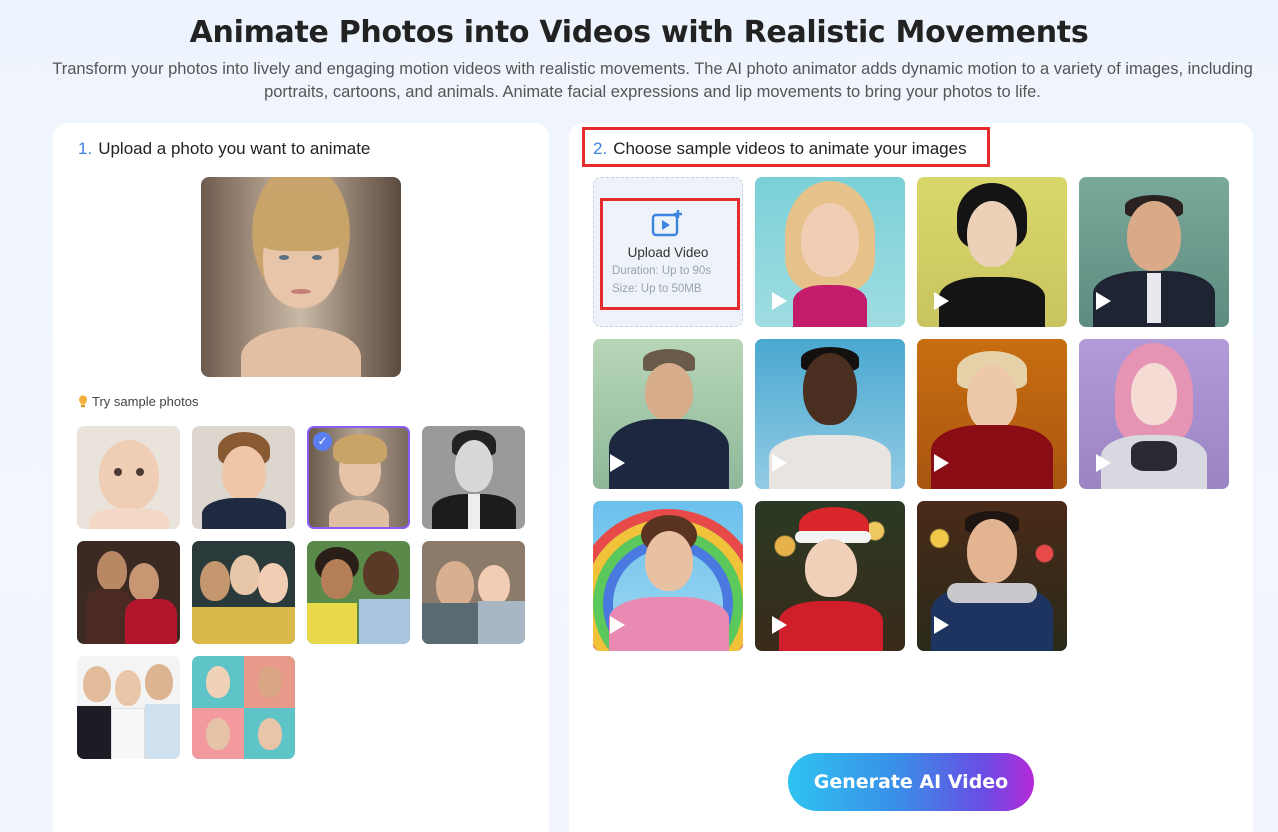 The width and height of the screenshot is (1278, 832). What do you see at coordinates (668, 576) in the screenshot?
I see `sample-video-rainbow-man` at bounding box center [668, 576].